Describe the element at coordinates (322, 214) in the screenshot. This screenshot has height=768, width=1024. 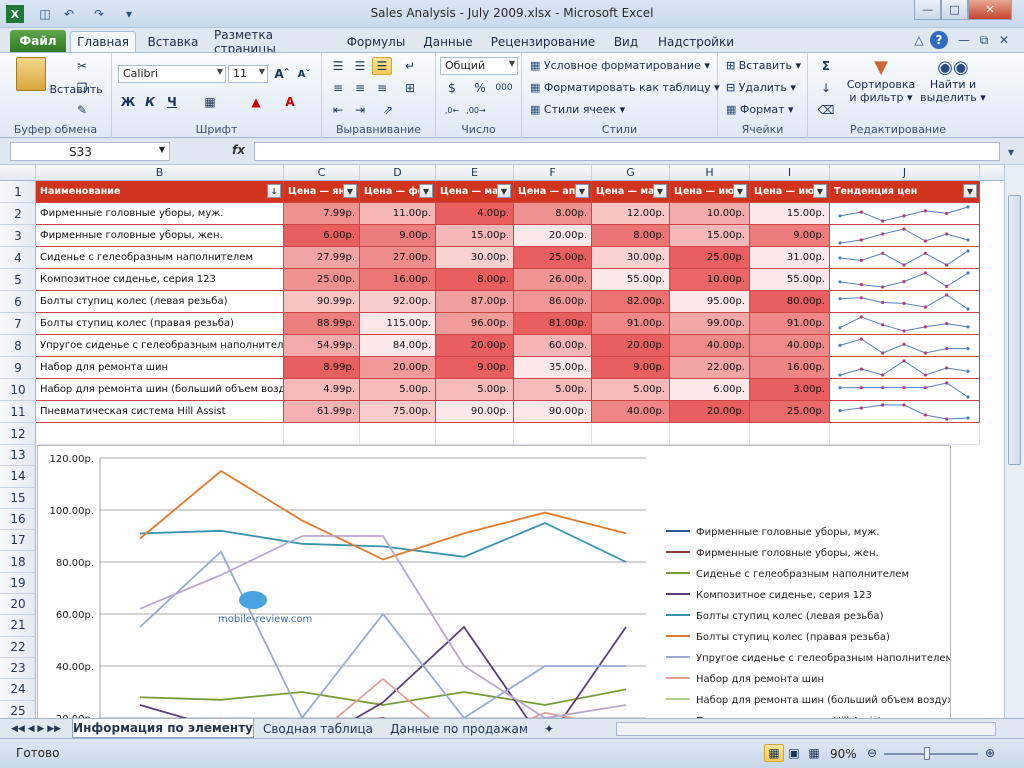
I see `price-cell: 7.99р.` at that location.